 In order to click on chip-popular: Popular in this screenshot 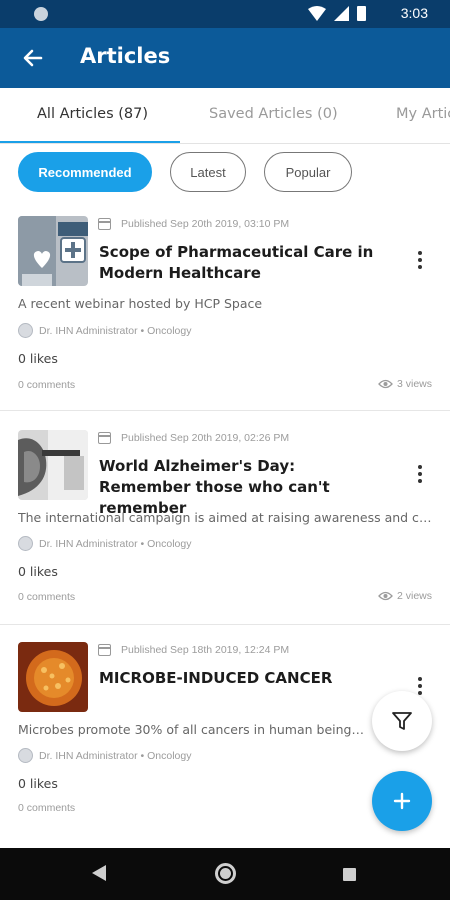, I will do `click(308, 172)`.